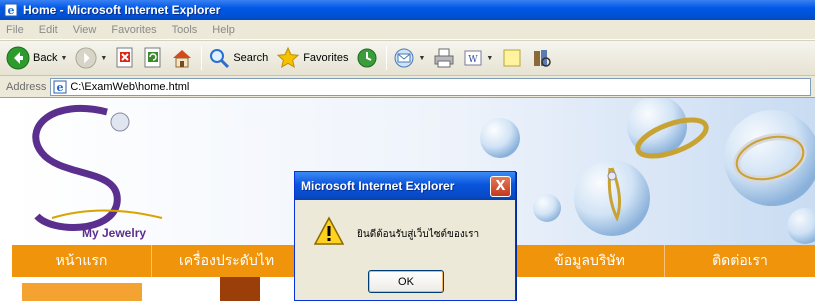 This screenshot has width=815, height=301. What do you see at coordinates (378, 186) in the screenshot?
I see `dialog-title: Microsoft Internet Explorer` at bounding box center [378, 186].